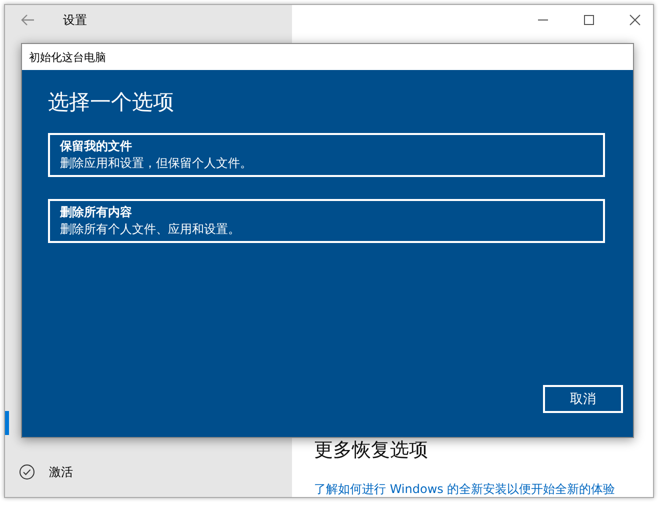 Image resolution: width=660 pixels, height=507 pixels. Describe the element at coordinates (27, 472) in the screenshot. I see `check-circle-icon` at that location.